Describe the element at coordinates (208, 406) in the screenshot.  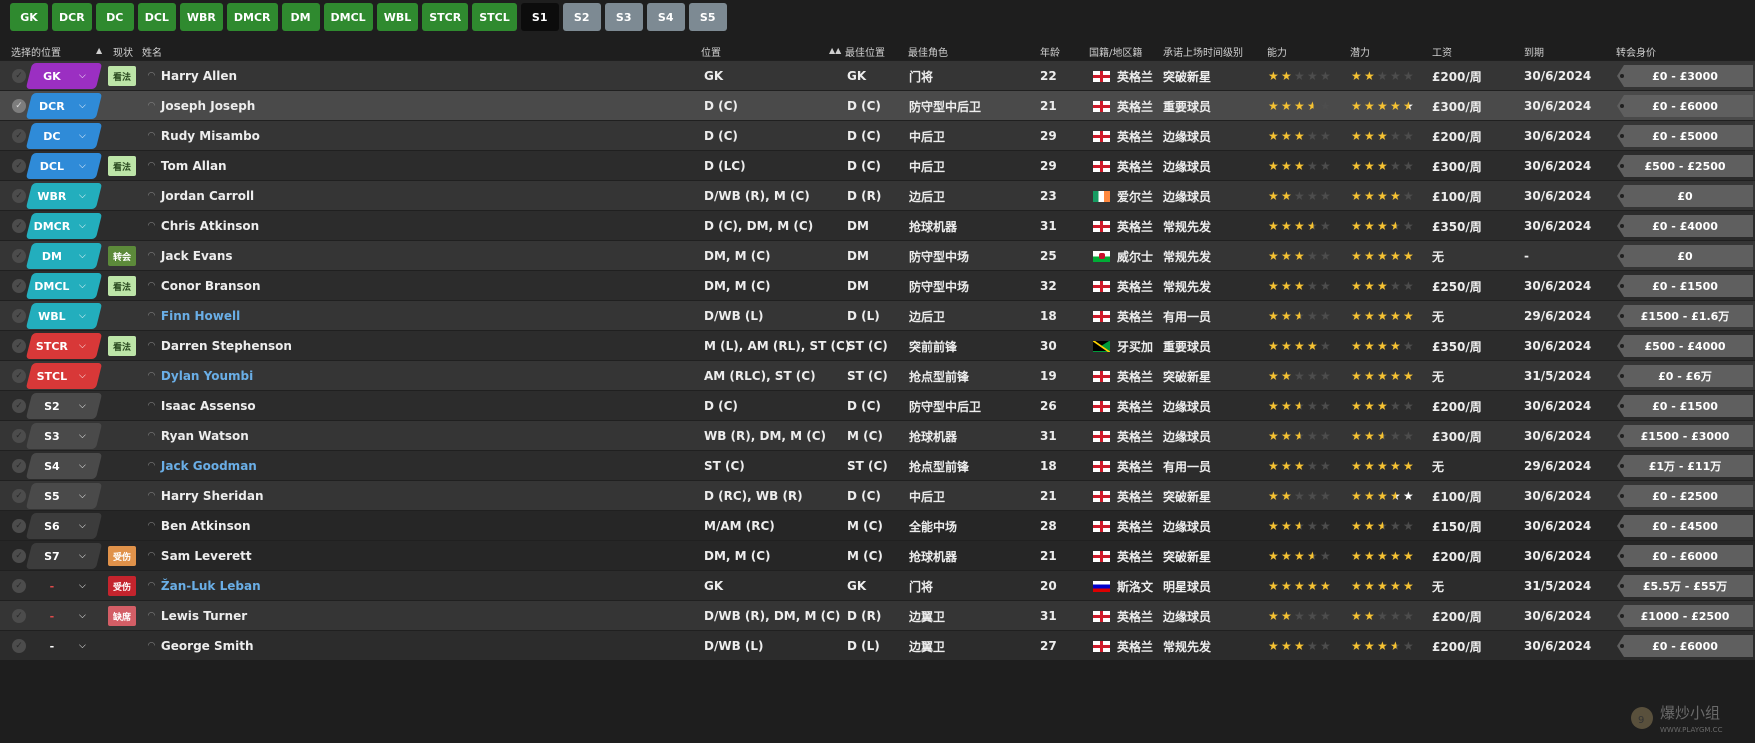
I see `player-name-link: Isaac Assenso` at that location.